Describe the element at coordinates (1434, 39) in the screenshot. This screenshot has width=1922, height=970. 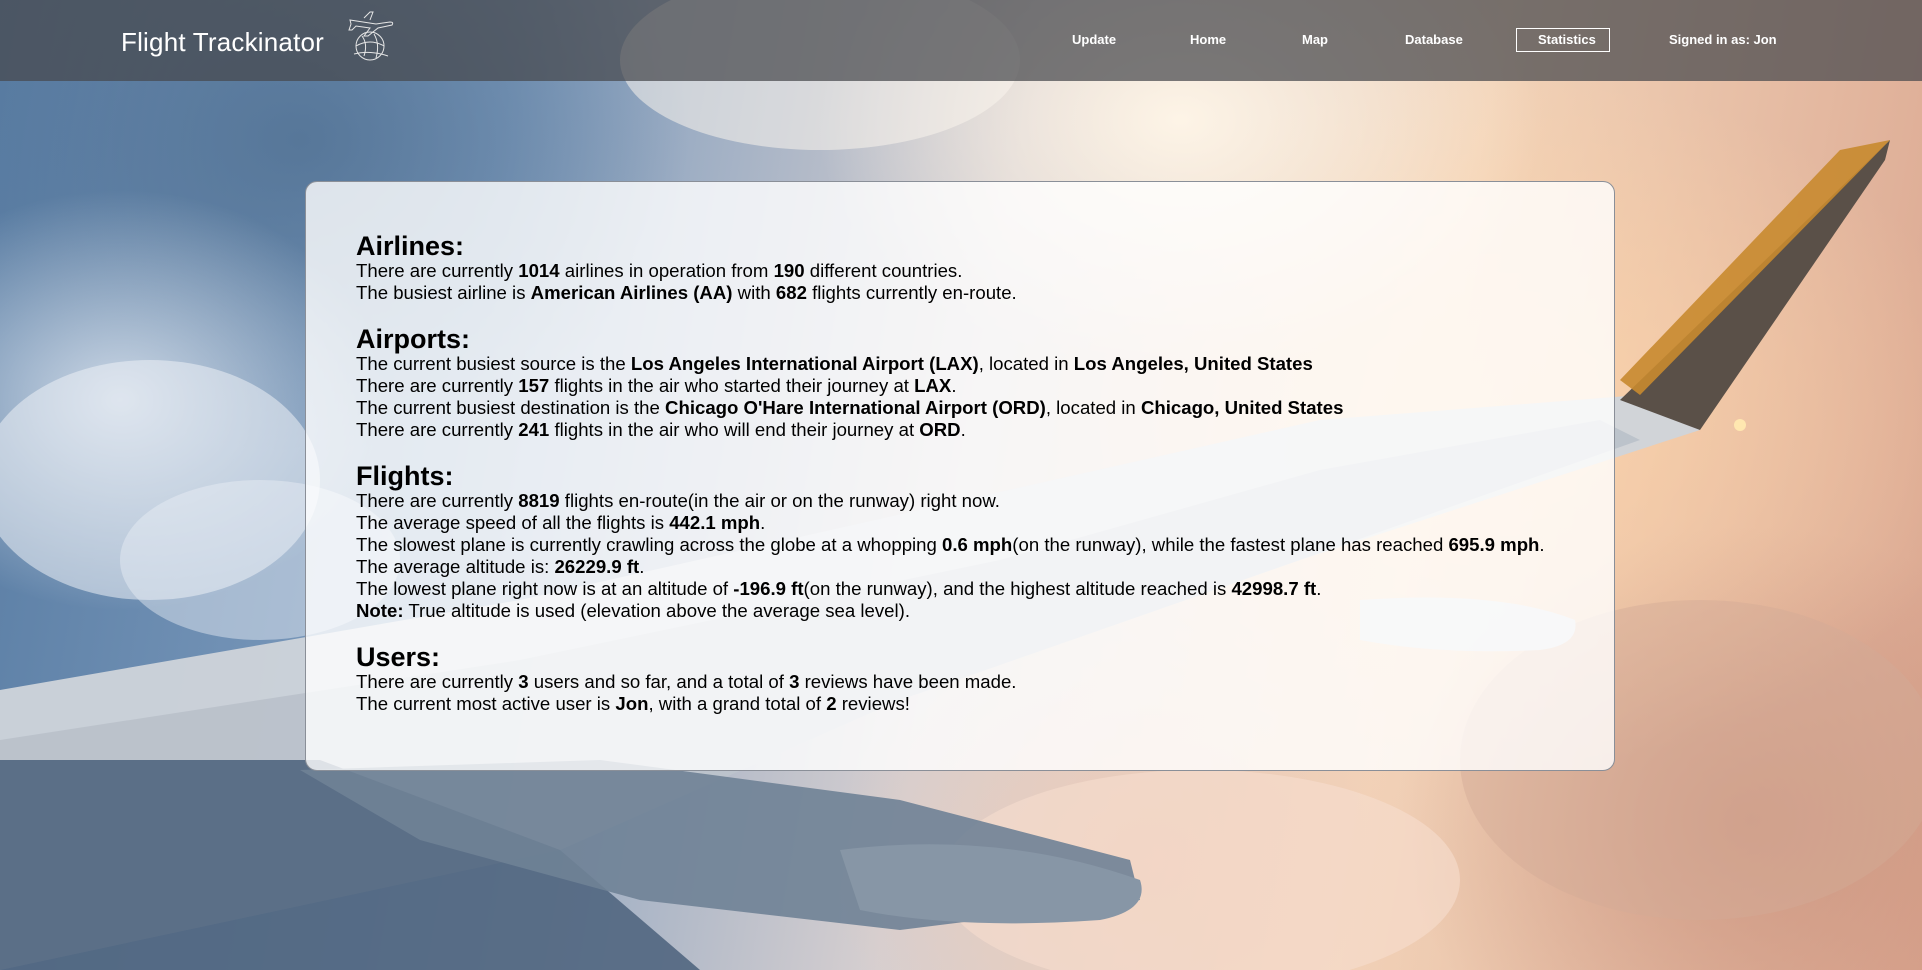
I see `nav-database-link: Database` at that location.